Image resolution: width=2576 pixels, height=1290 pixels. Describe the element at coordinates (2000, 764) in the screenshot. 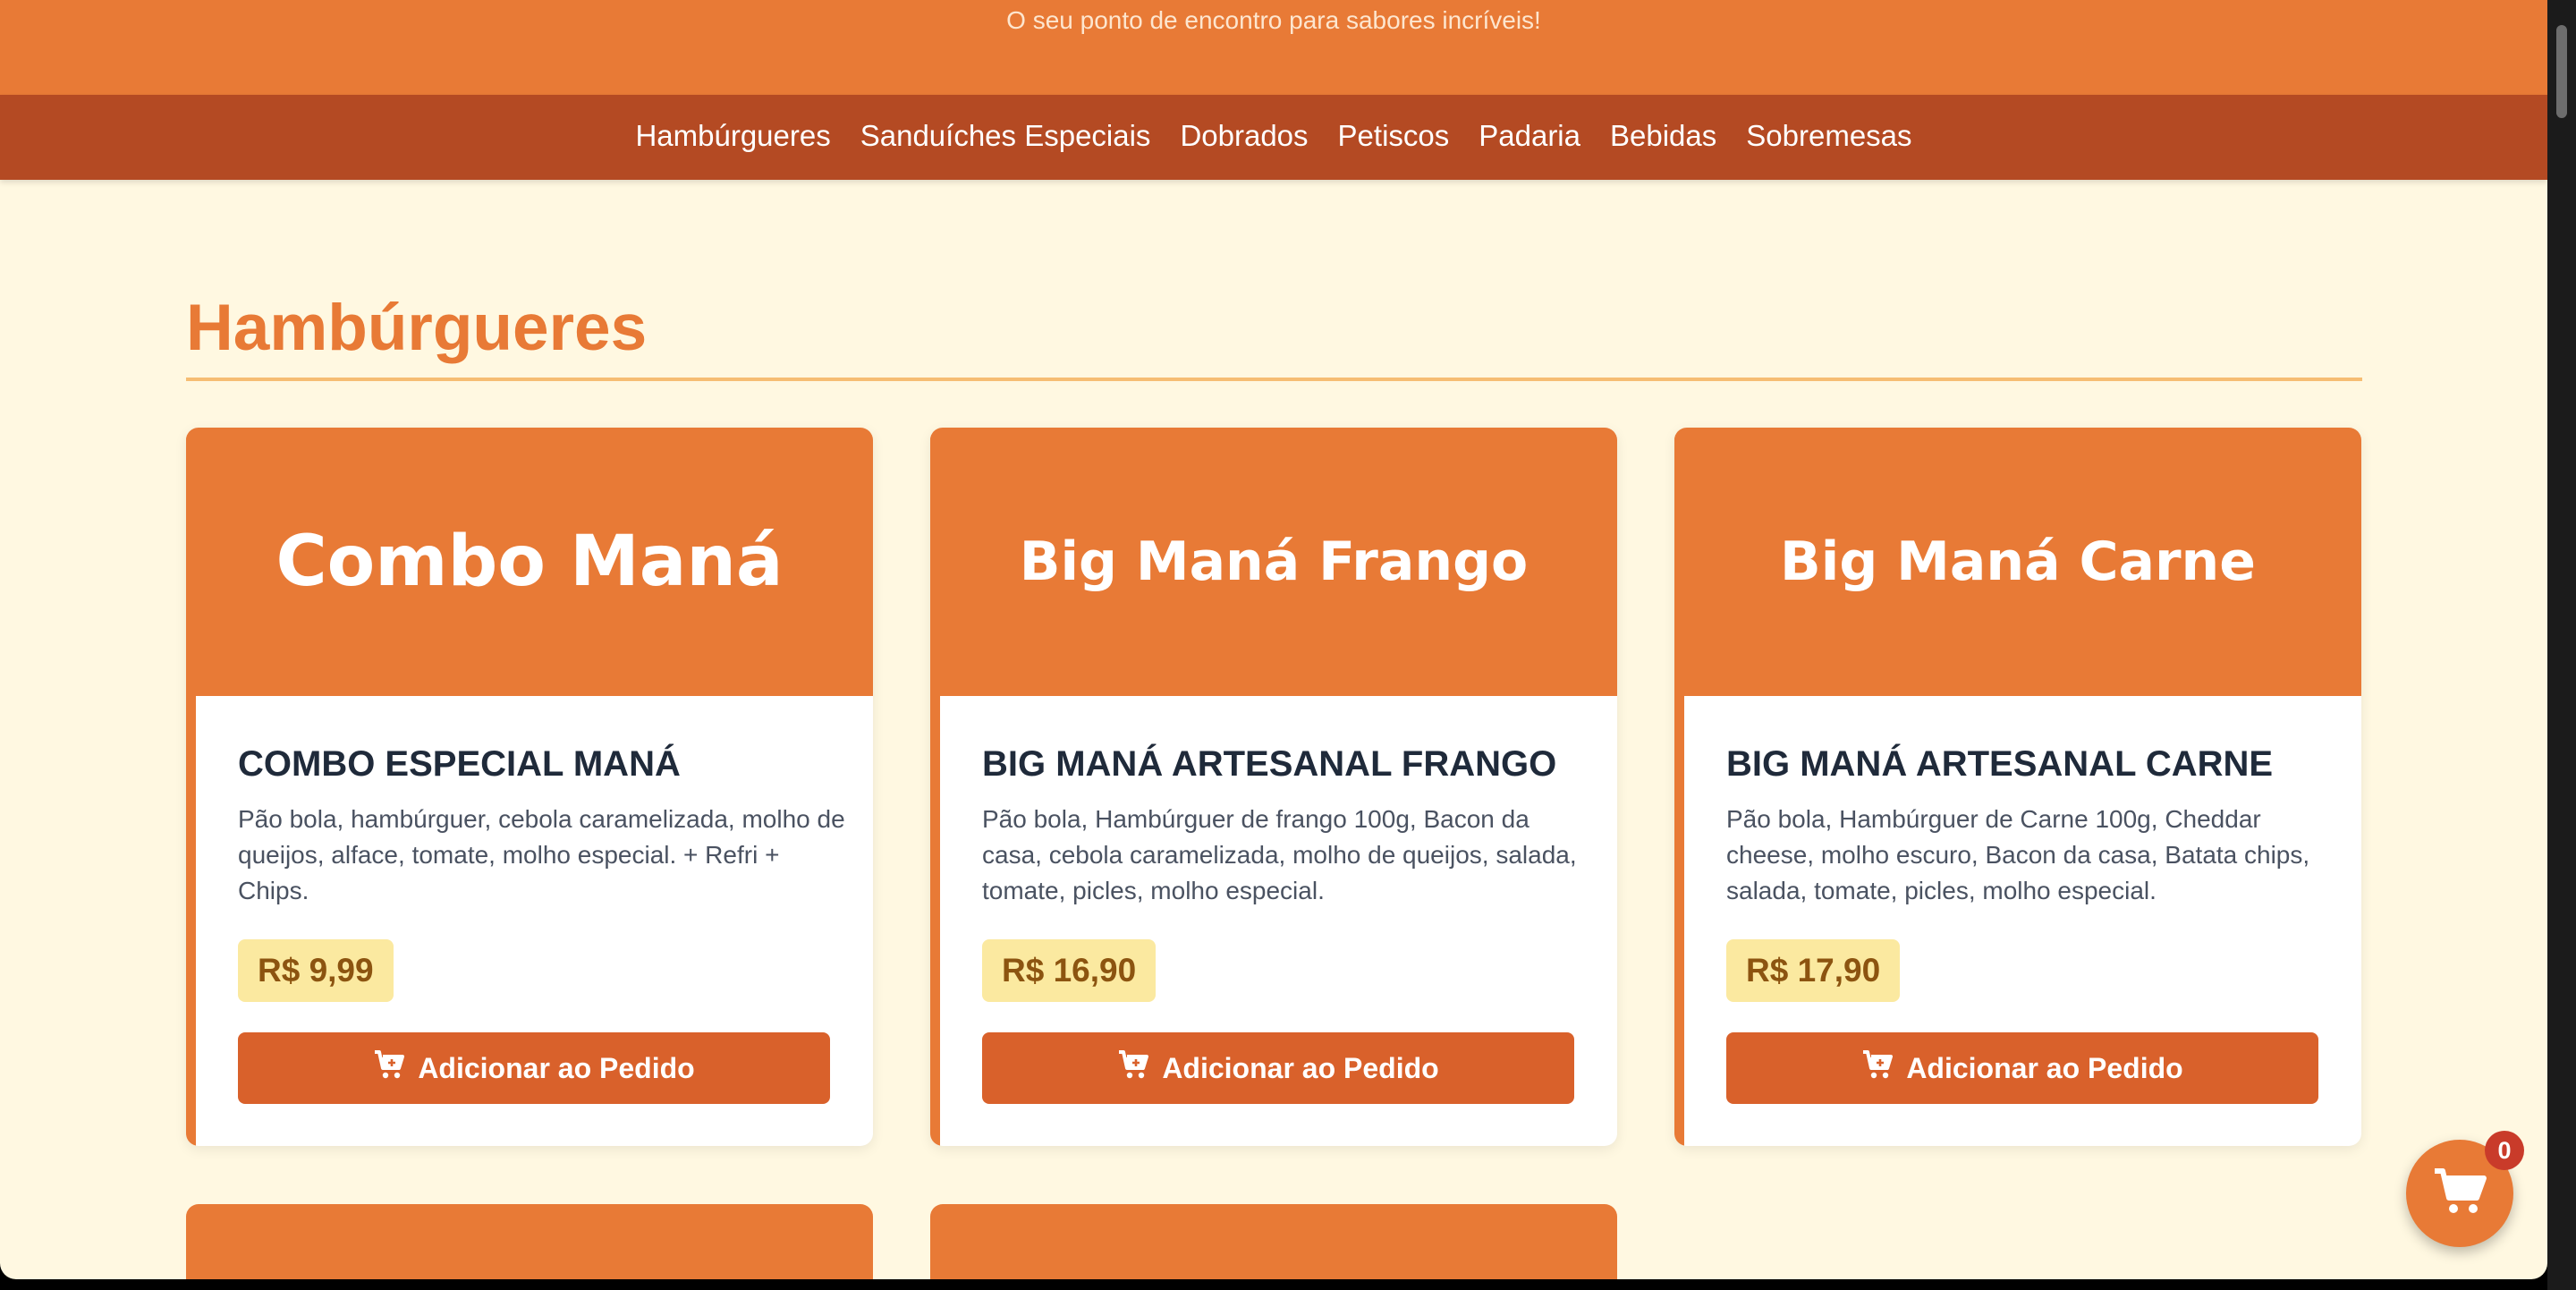

I see `product-name: BIG MANÁ ARTESANAL CARNE` at that location.